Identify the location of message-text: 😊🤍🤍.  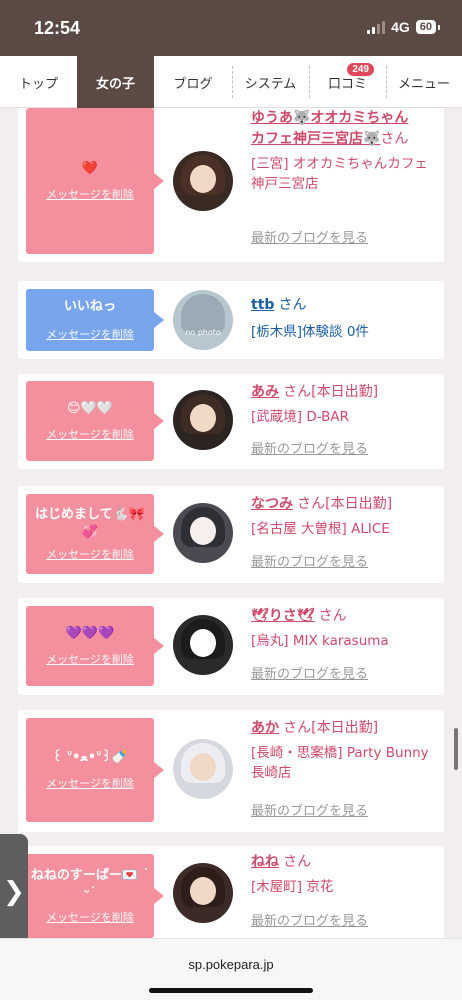
(90, 408).